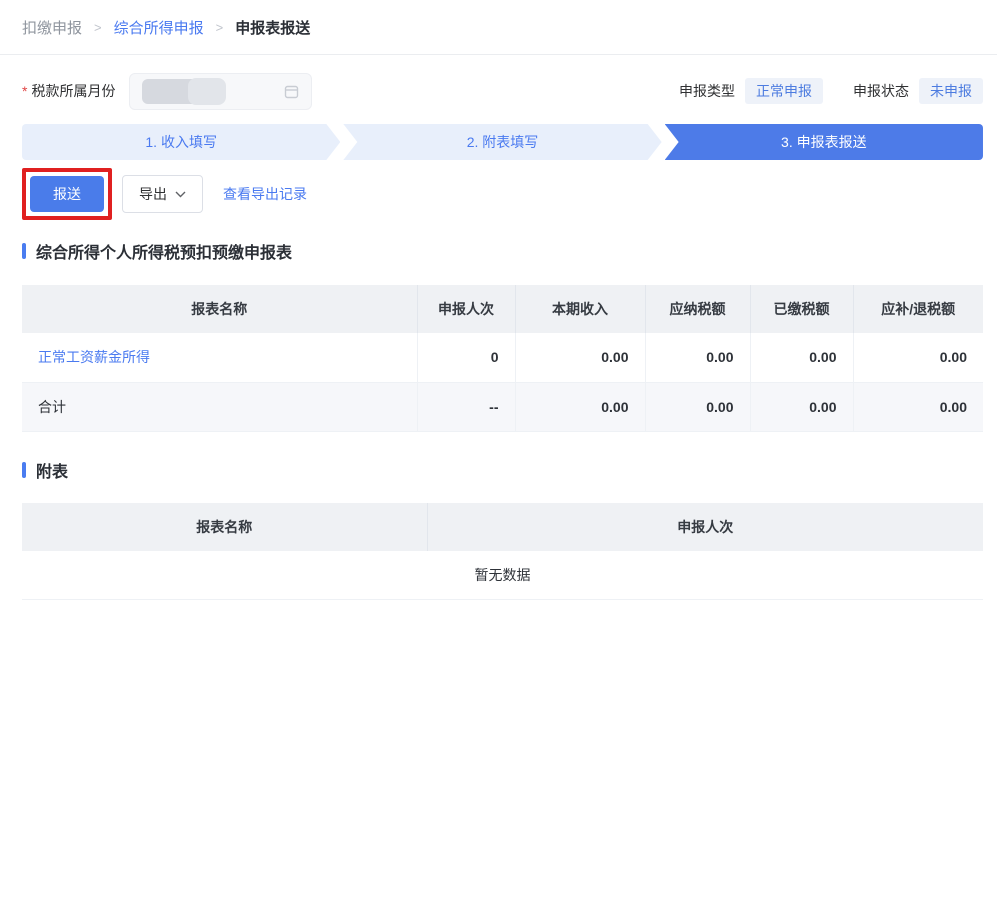 The width and height of the screenshot is (997, 924). What do you see at coordinates (25, 91) in the screenshot?
I see `required-asterisk: *` at bounding box center [25, 91].